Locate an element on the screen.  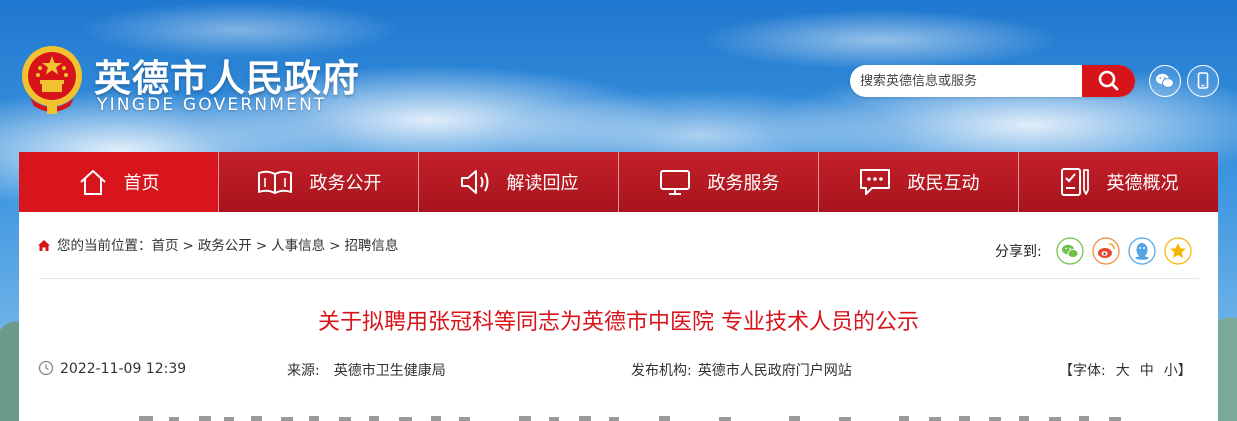
nav-item-label: 政务服务 is located at coordinates (743, 183).